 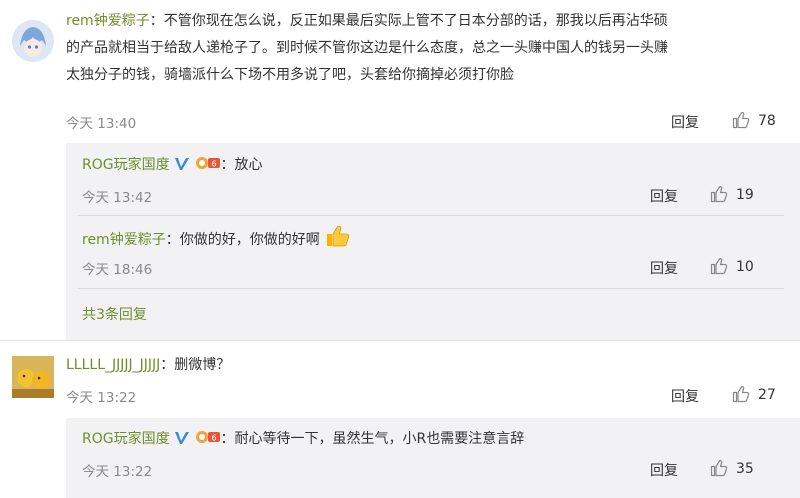 I want to click on comment-text-line-1: LLLLL_JJJJJ_JJJJJ：删微博？, so click(x=148, y=365).